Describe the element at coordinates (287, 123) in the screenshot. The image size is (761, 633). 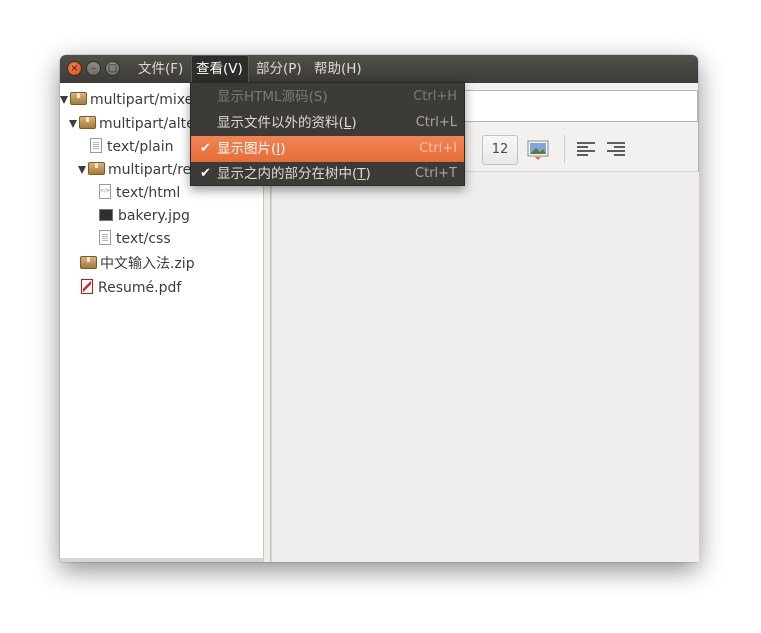
I see `menu-item-label: 显示文件以外的资料(L)` at that location.